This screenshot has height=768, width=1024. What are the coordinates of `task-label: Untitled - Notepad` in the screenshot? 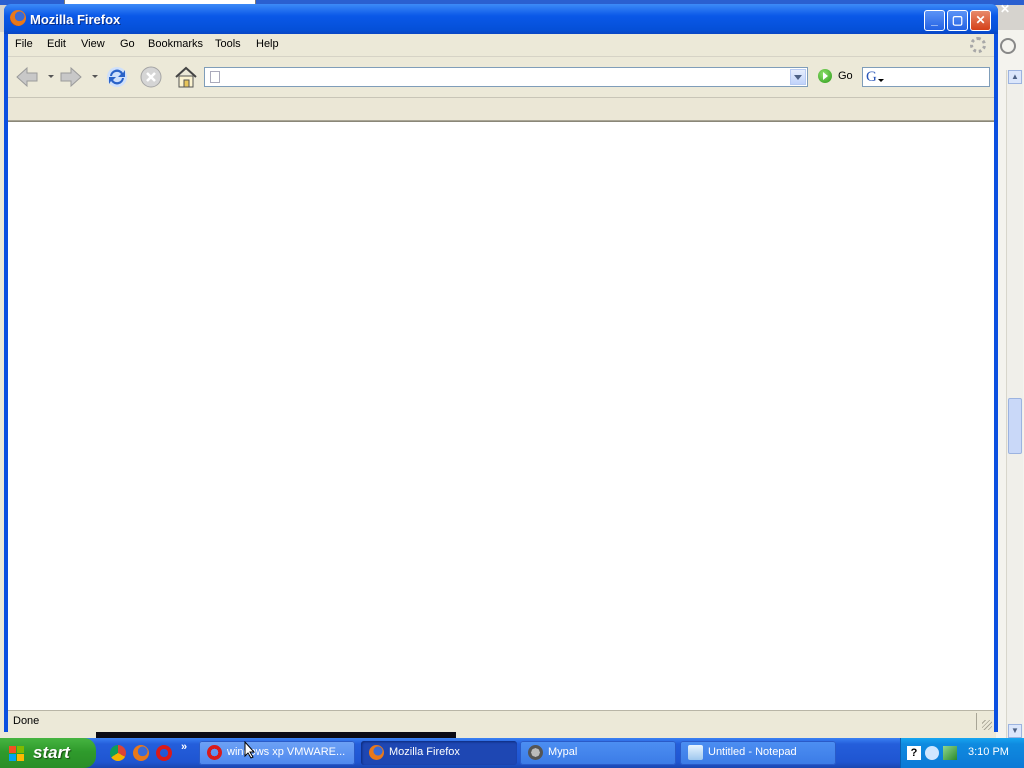 It's located at (752, 752).